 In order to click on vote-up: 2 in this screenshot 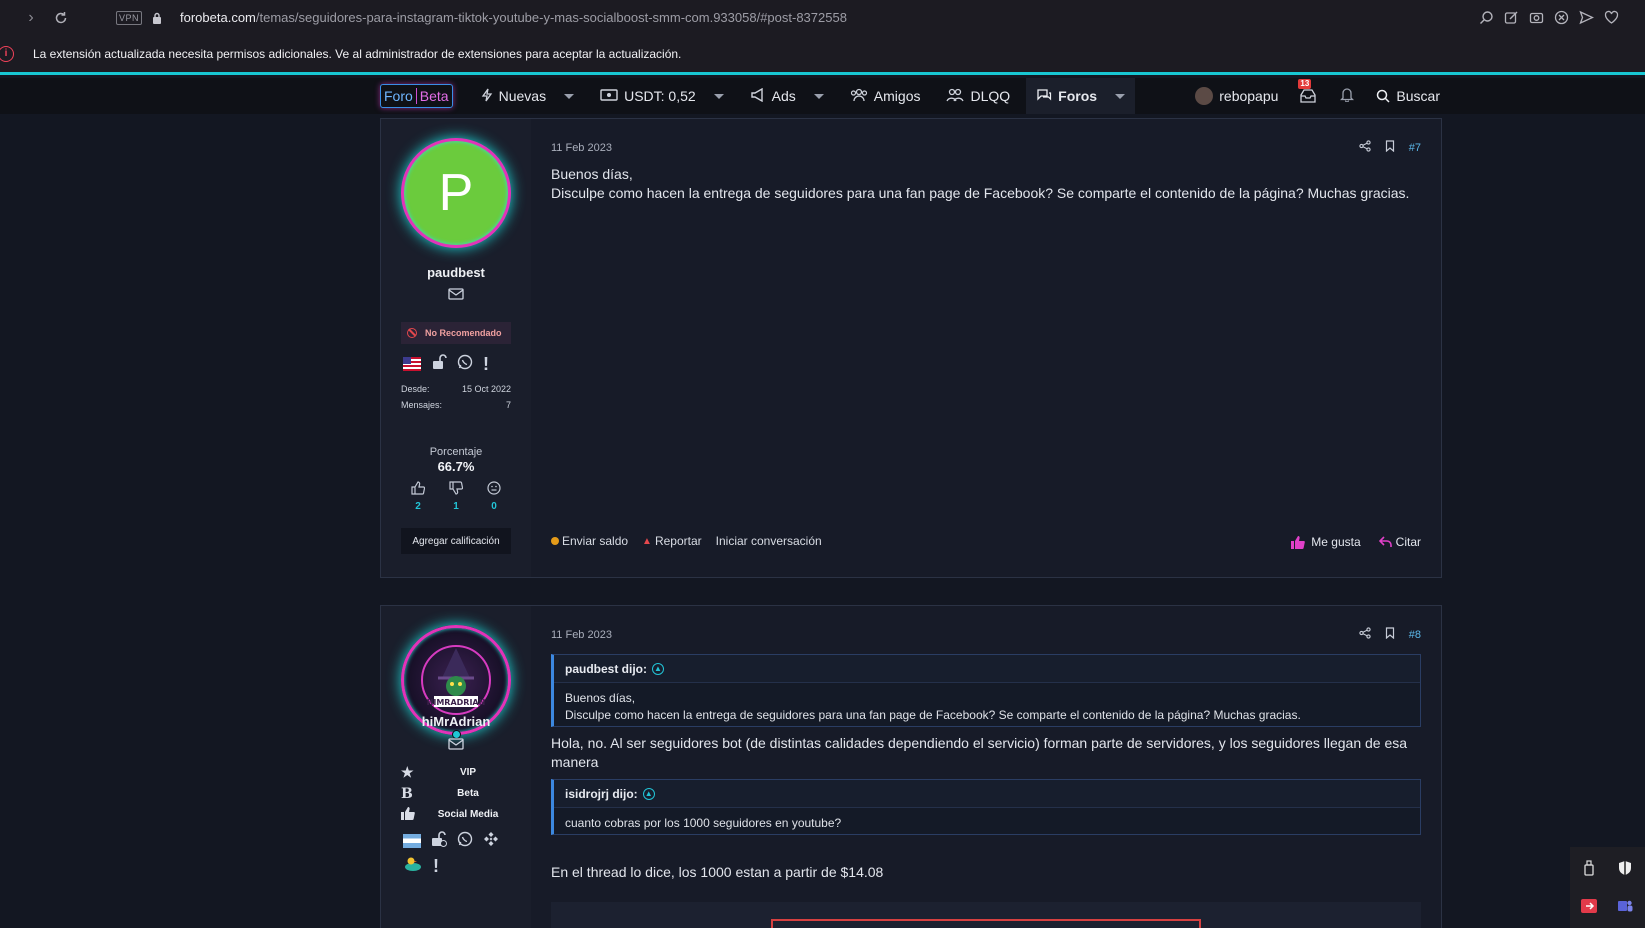, I will do `click(418, 496)`.